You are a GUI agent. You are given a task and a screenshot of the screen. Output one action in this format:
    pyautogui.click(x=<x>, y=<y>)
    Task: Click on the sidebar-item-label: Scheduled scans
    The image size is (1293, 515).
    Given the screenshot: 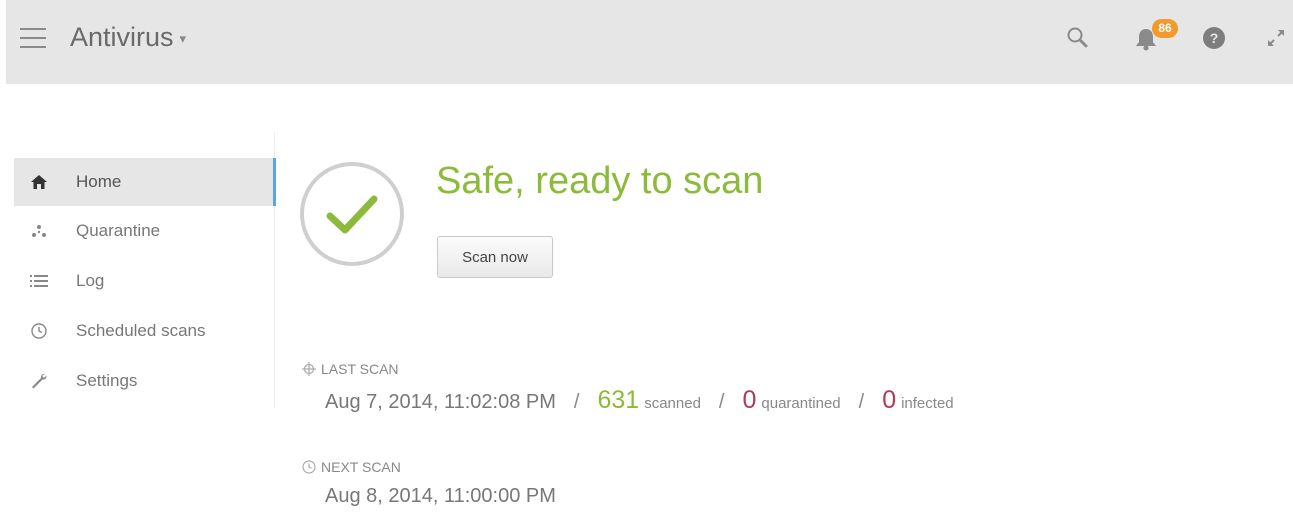 What is the action you would take?
    pyautogui.click(x=141, y=330)
    